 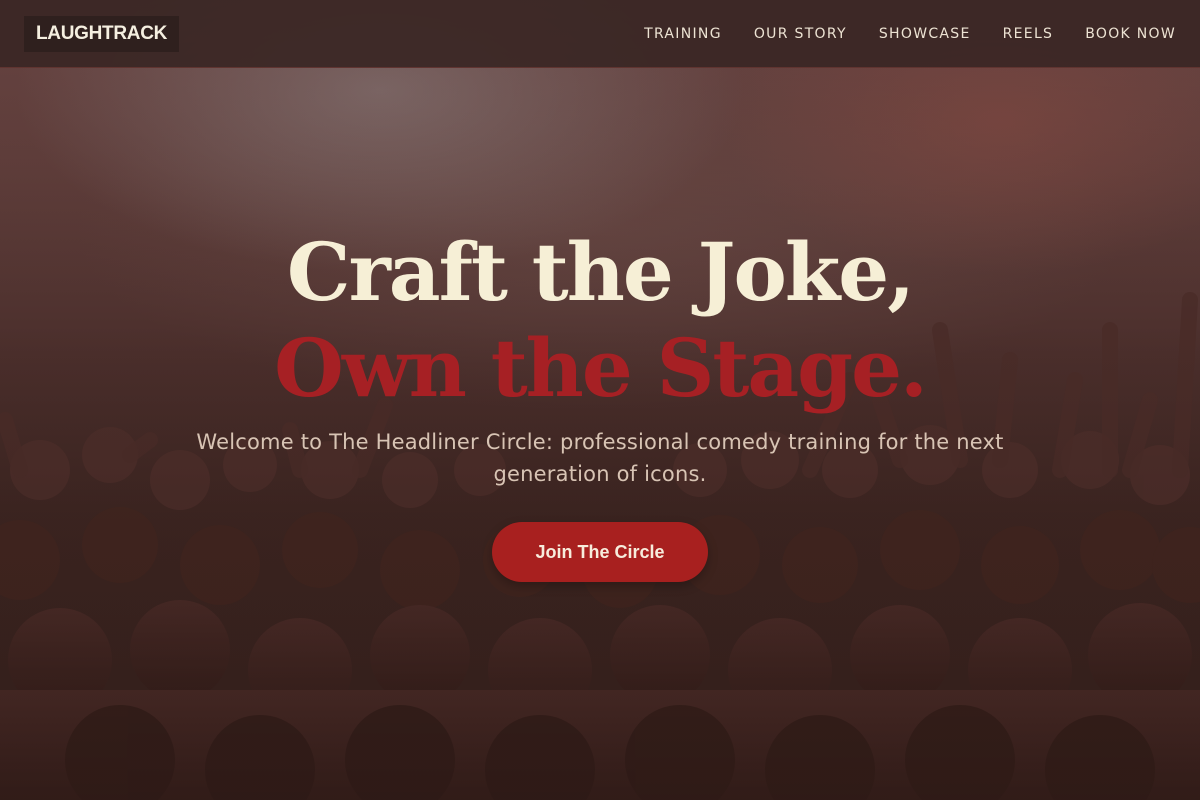 What do you see at coordinates (683, 34) in the screenshot?
I see `nav-item-training: TRAINING` at bounding box center [683, 34].